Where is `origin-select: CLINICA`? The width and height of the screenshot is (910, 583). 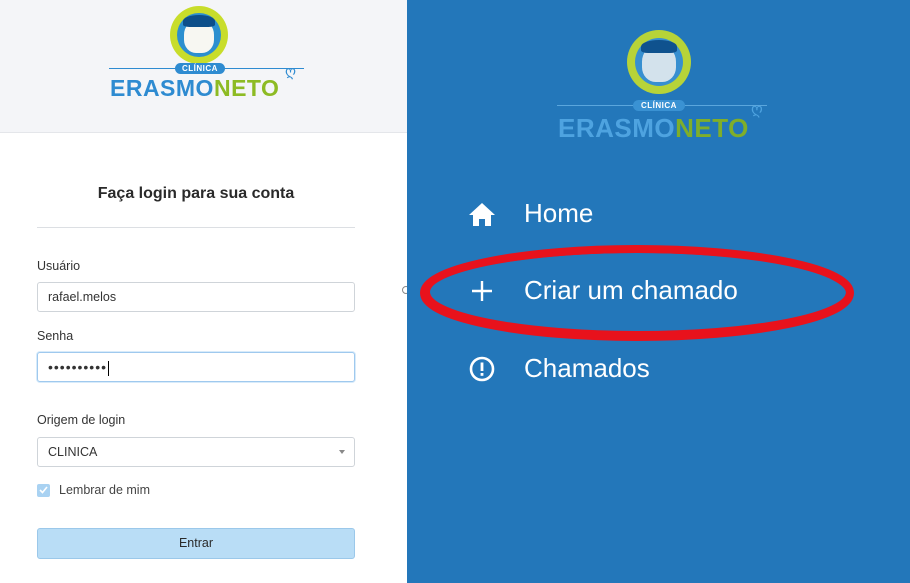 origin-select: CLINICA is located at coordinates (196, 452).